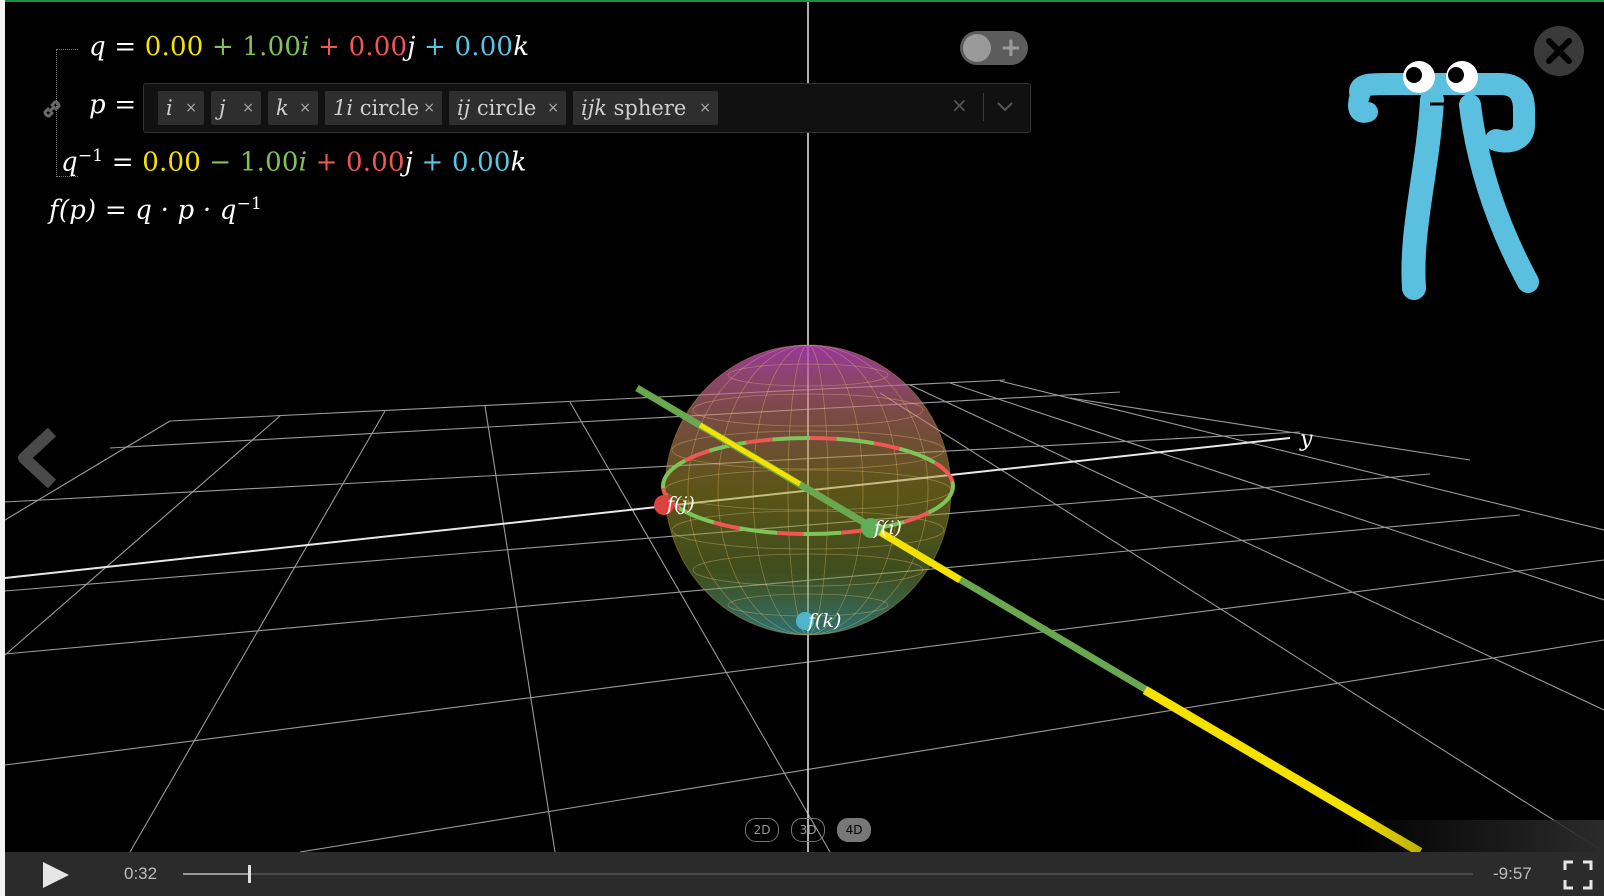 The height and width of the screenshot is (896, 1604). Describe the element at coordinates (828, 874) in the screenshot. I see `seek-bar` at that location.